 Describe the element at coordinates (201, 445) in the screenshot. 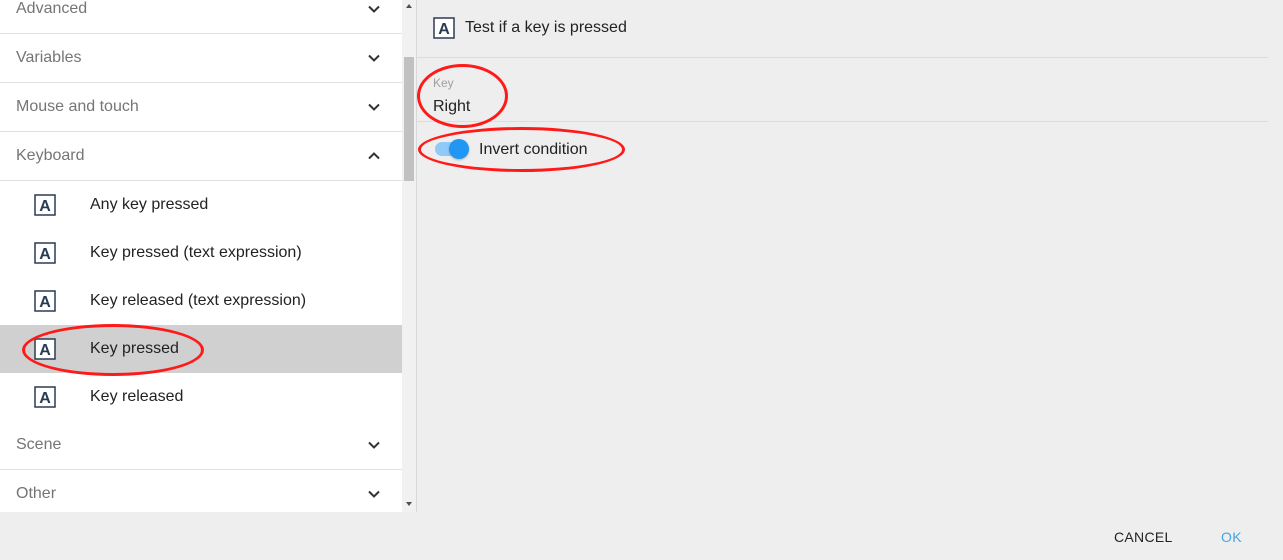

I see `category-scene: Scene` at that location.